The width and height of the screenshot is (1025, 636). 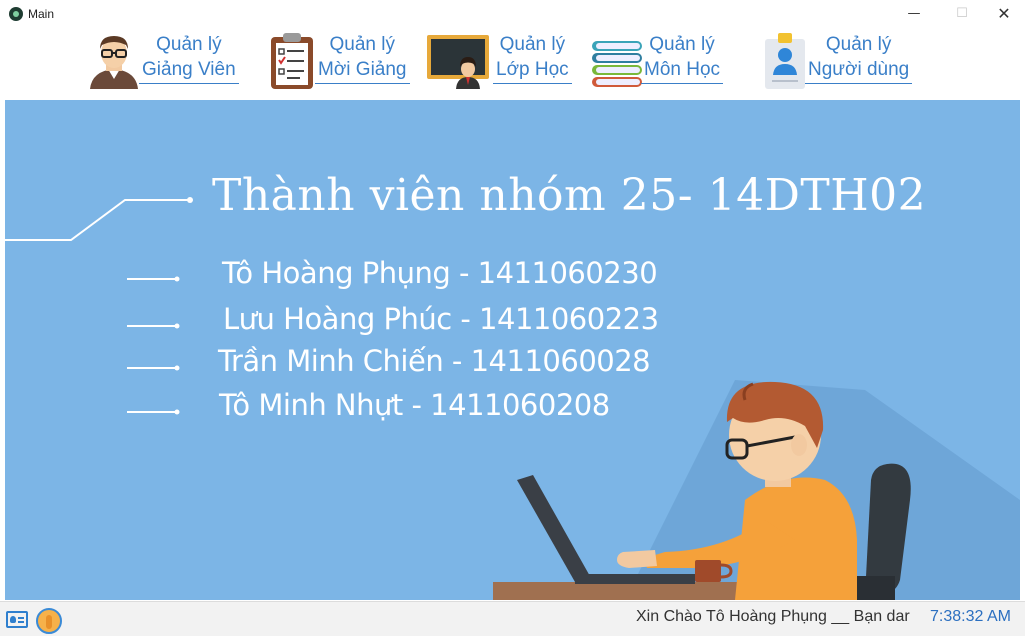 What do you see at coordinates (512, 14) in the screenshot?
I see `window-title-bar: Main — ☐ ✕` at bounding box center [512, 14].